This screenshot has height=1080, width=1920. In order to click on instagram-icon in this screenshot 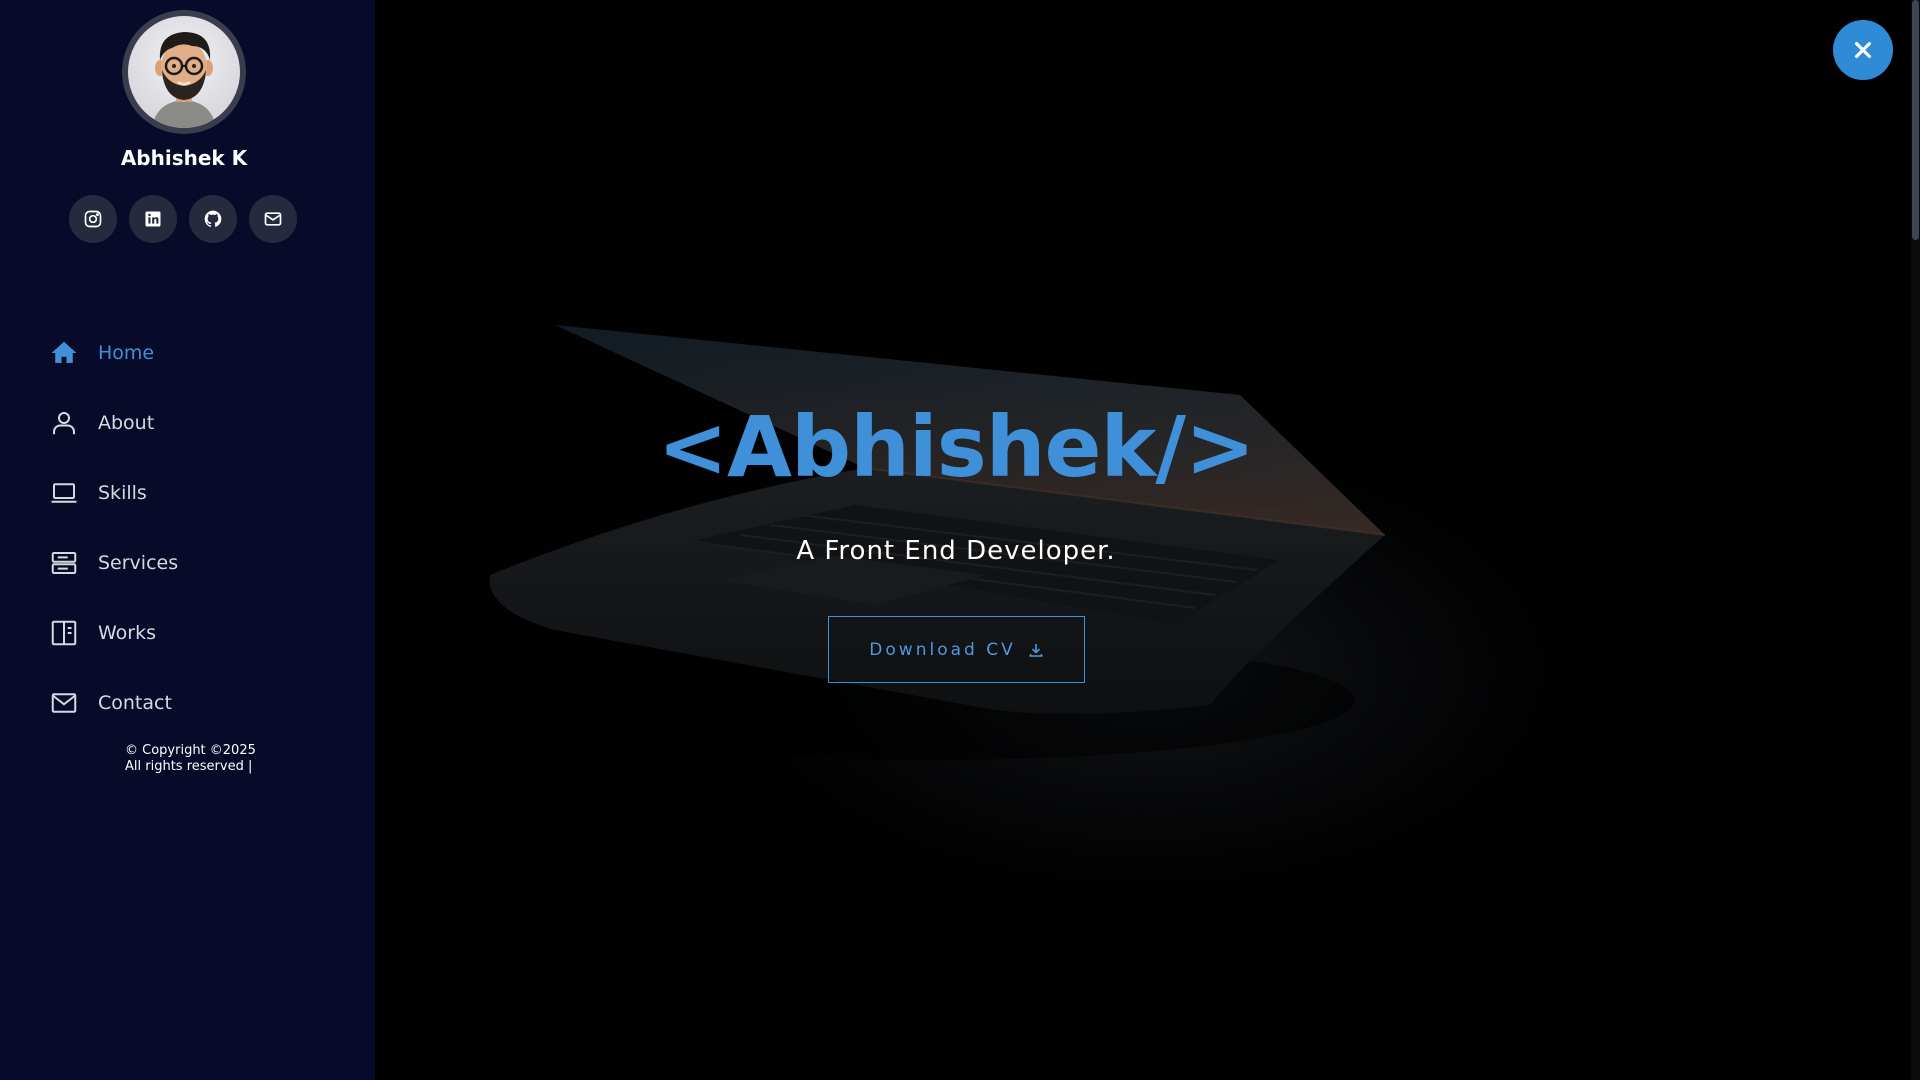, I will do `click(93, 219)`.